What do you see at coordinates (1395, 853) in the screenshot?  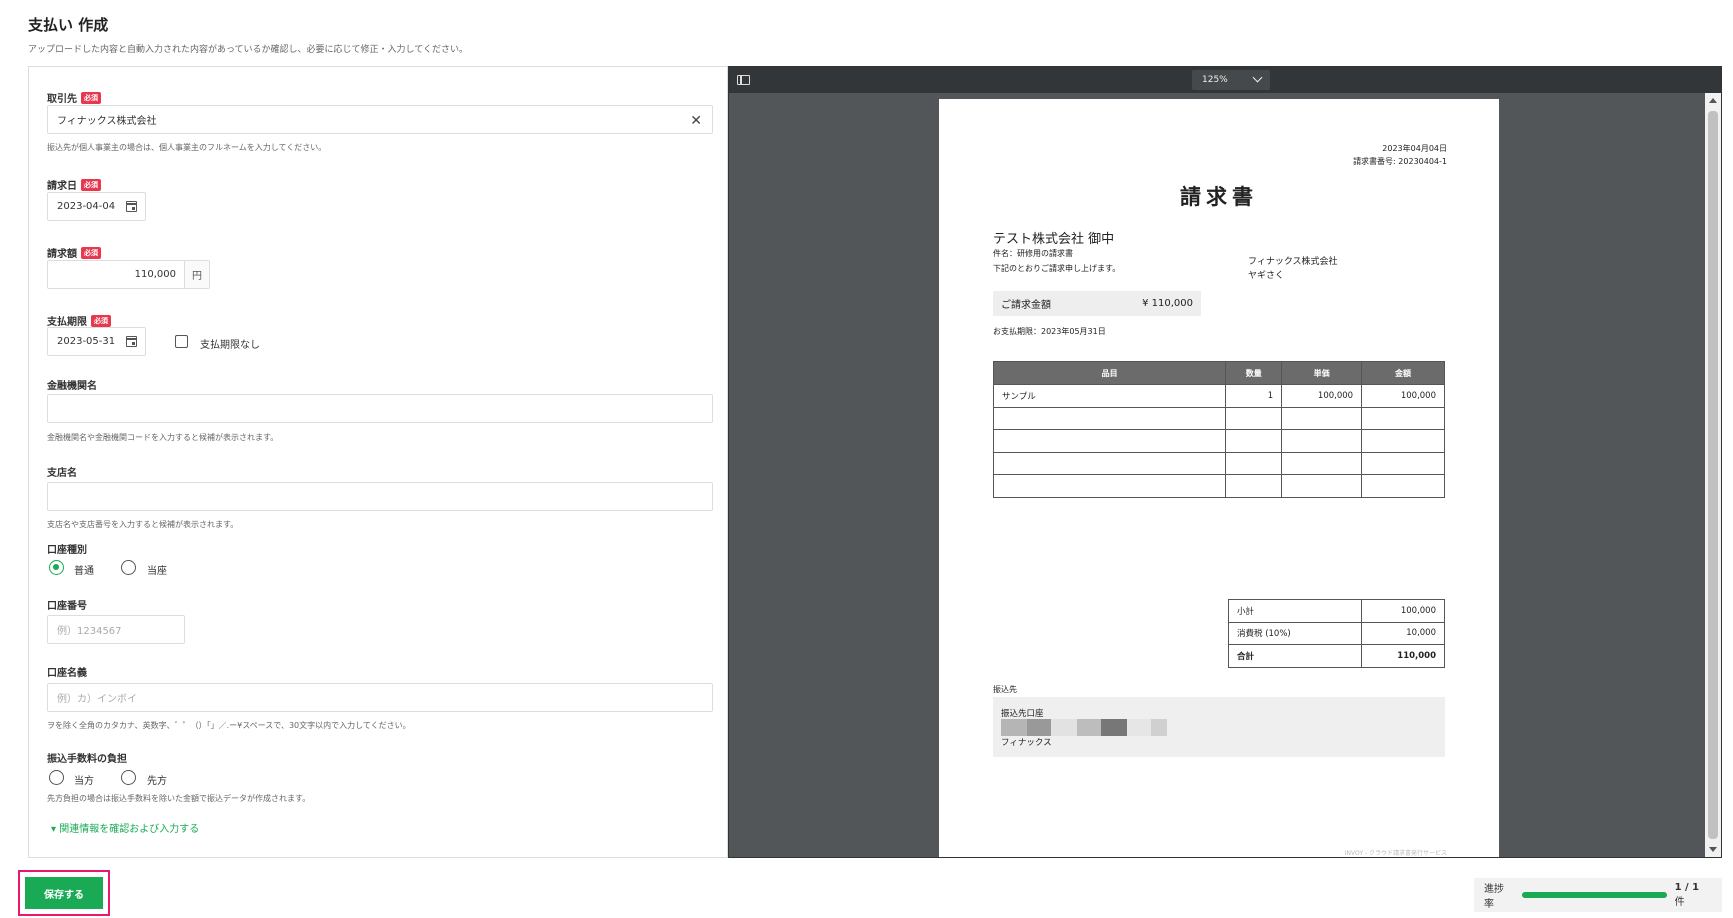 I see `invoice-footer: INVOY - クラウド請求書発行サービス` at bounding box center [1395, 853].